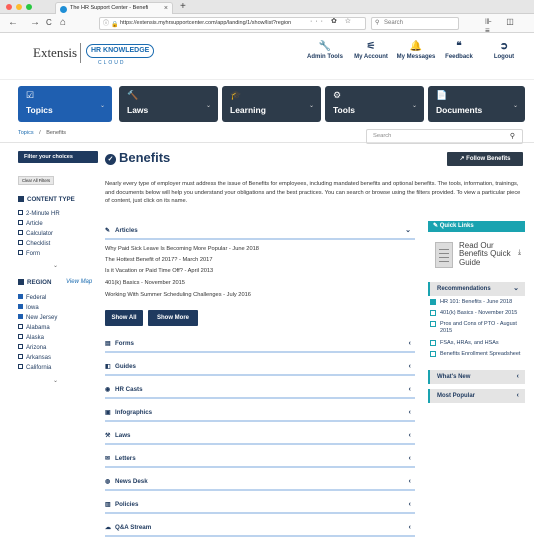 This screenshot has height=537, width=534. I want to click on region-header: REGION, so click(34, 282).